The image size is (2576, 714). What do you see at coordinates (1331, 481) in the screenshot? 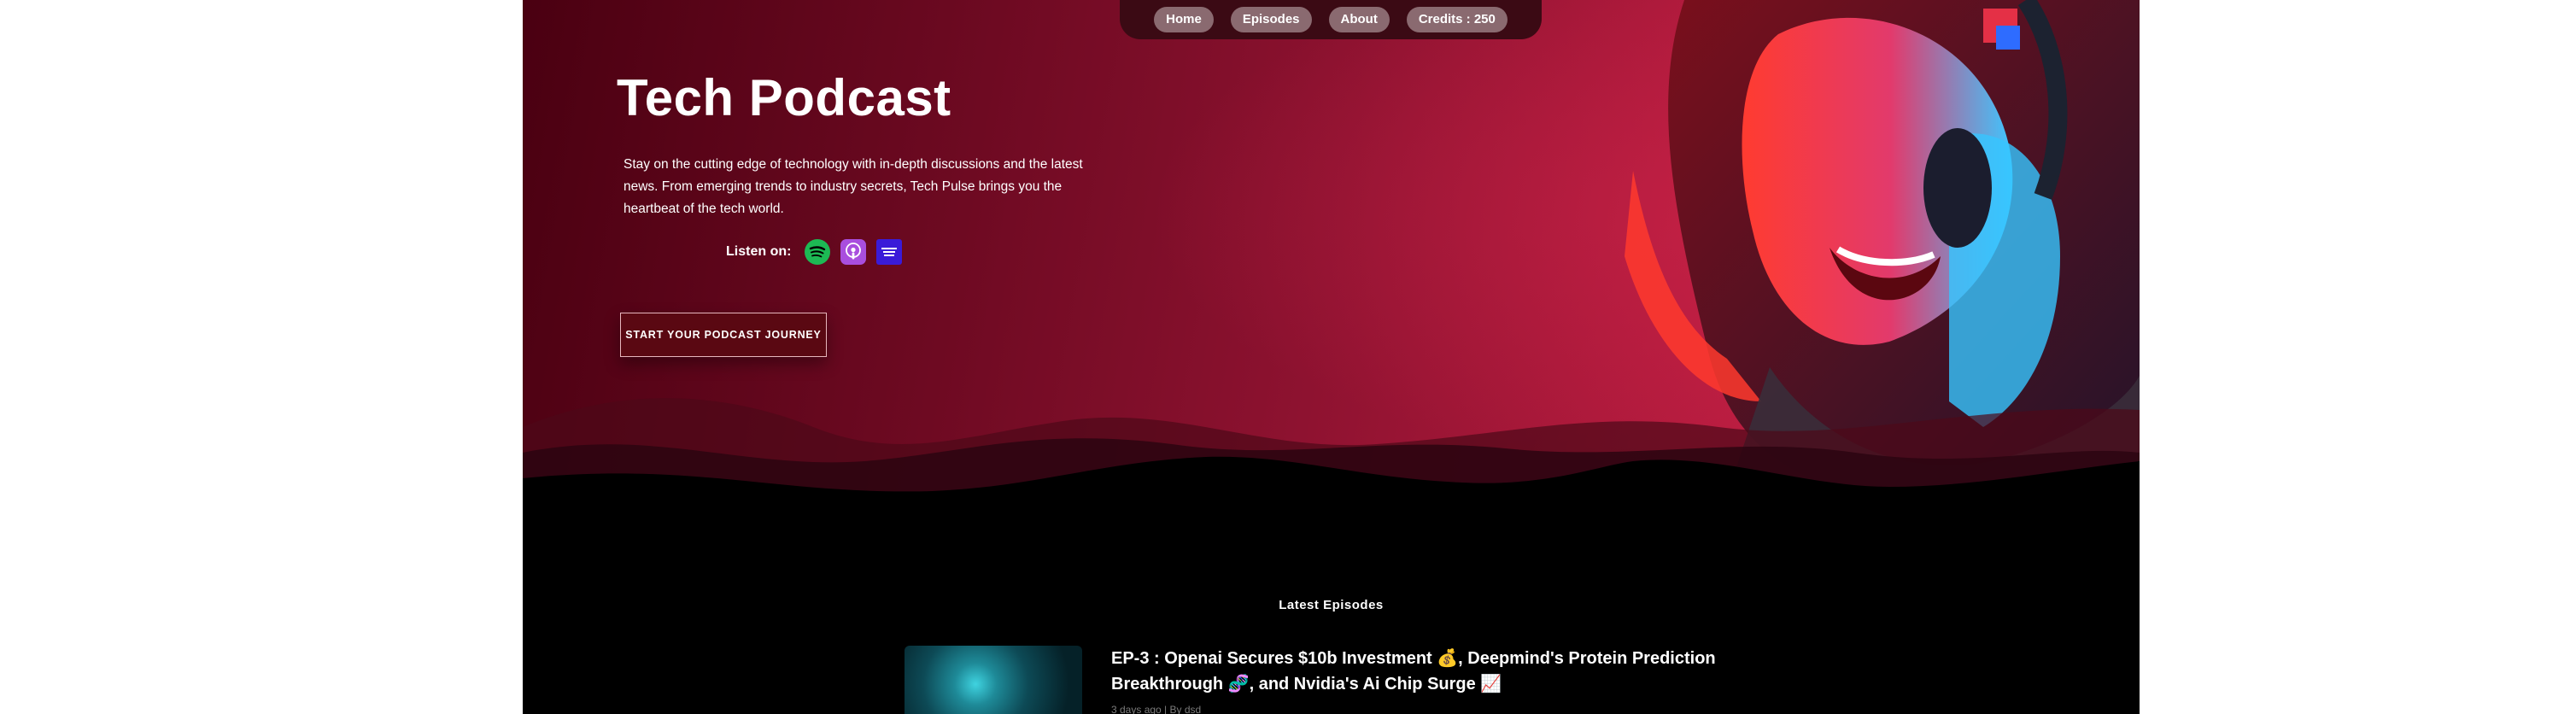
I see `decorative-waves` at bounding box center [1331, 481].